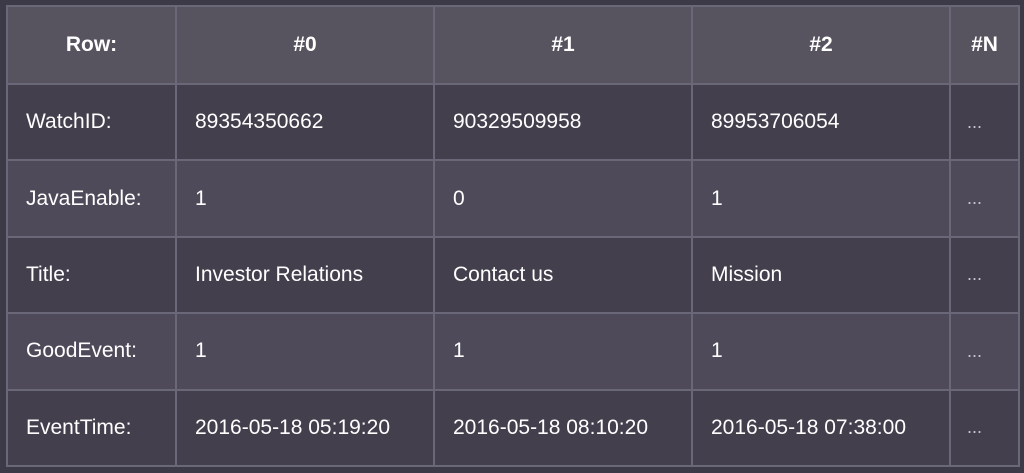 This screenshot has height=473, width=1024. What do you see at coordinates (821, 275) in the screenshot?
I see `cell: Mission` at bounding box center [821, 275].